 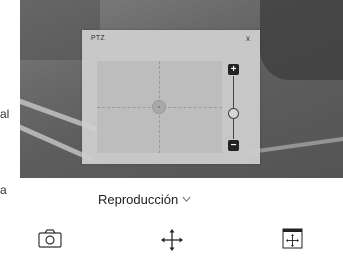 I want to click on road-marking, so click(x=296, y=144).